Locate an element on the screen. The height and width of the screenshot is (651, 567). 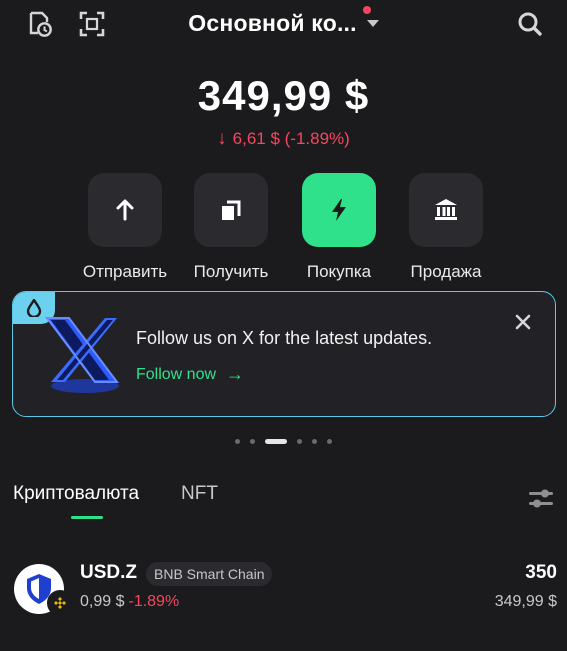
lightning-icon is located at coordinates (339, 210).